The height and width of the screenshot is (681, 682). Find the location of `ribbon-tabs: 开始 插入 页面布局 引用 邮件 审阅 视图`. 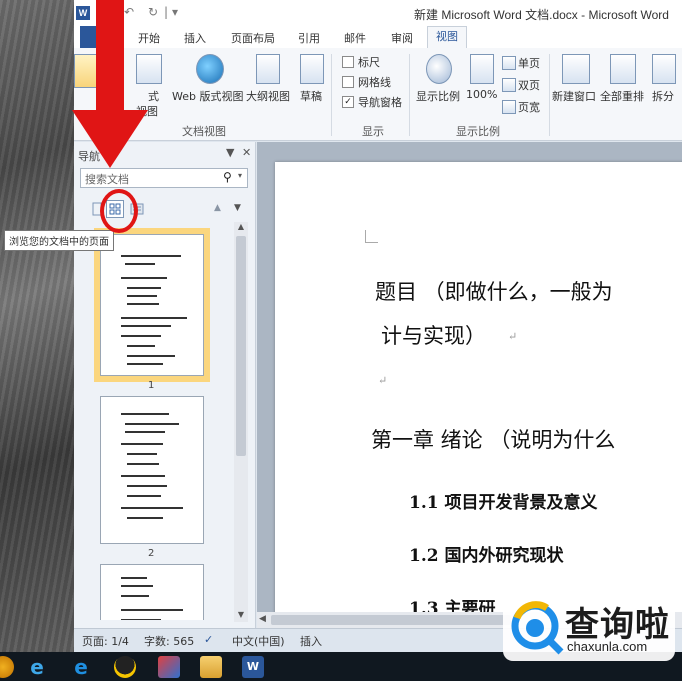

ribbon-tabs: 开始 插入 页面布局 引用 邮件 审阅 视图 is located at coordinates (378, 37).